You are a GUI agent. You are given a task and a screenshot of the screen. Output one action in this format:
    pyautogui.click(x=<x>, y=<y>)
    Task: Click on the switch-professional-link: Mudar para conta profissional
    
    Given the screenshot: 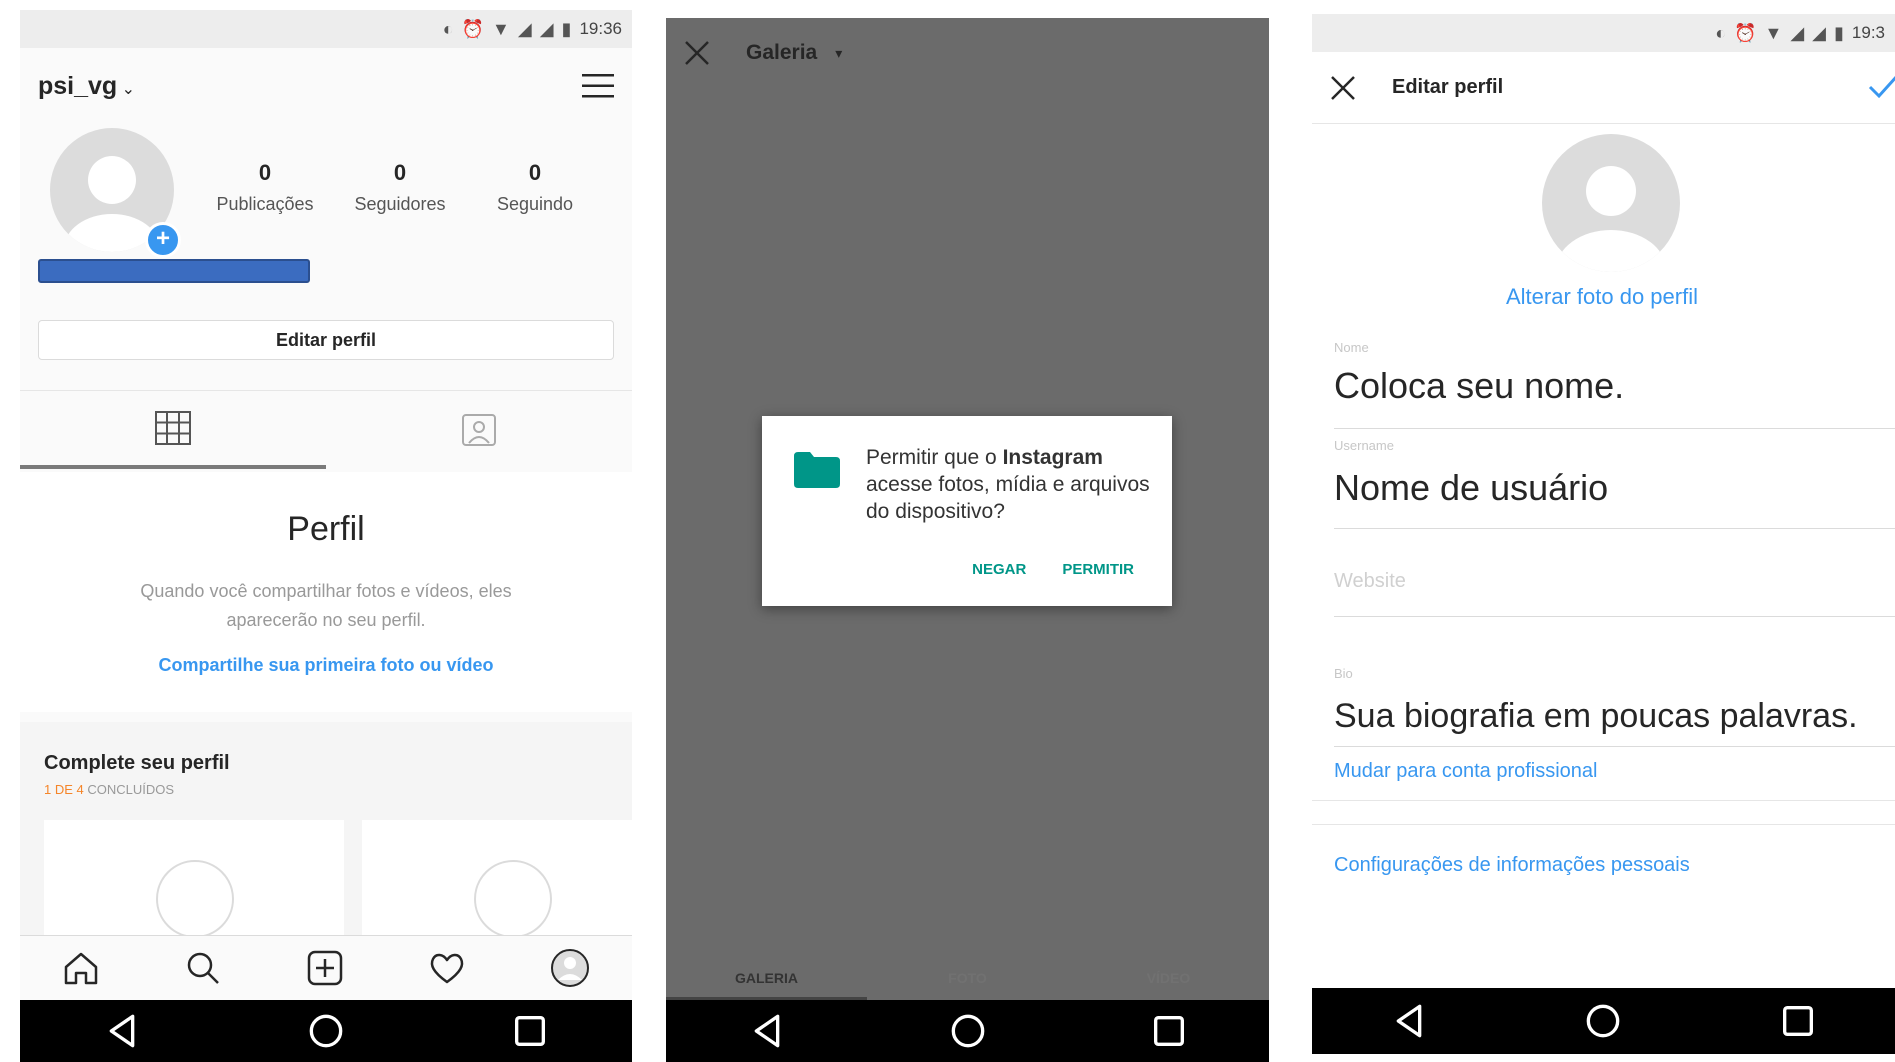 What is the action you would take?
    pyautogui.click(x=1465, y=771)
    